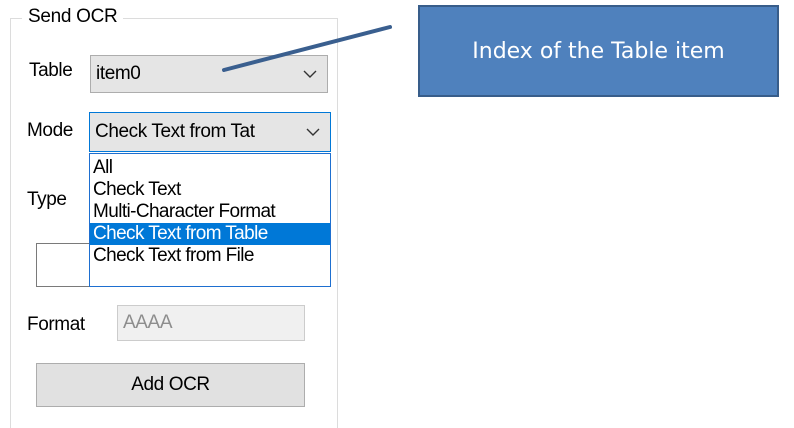 This screenshot has width=794, height=428. Describe the element at coordinates (170, 385) in the screenshot. I see `add-ocr-button: Add OCR` at that location.